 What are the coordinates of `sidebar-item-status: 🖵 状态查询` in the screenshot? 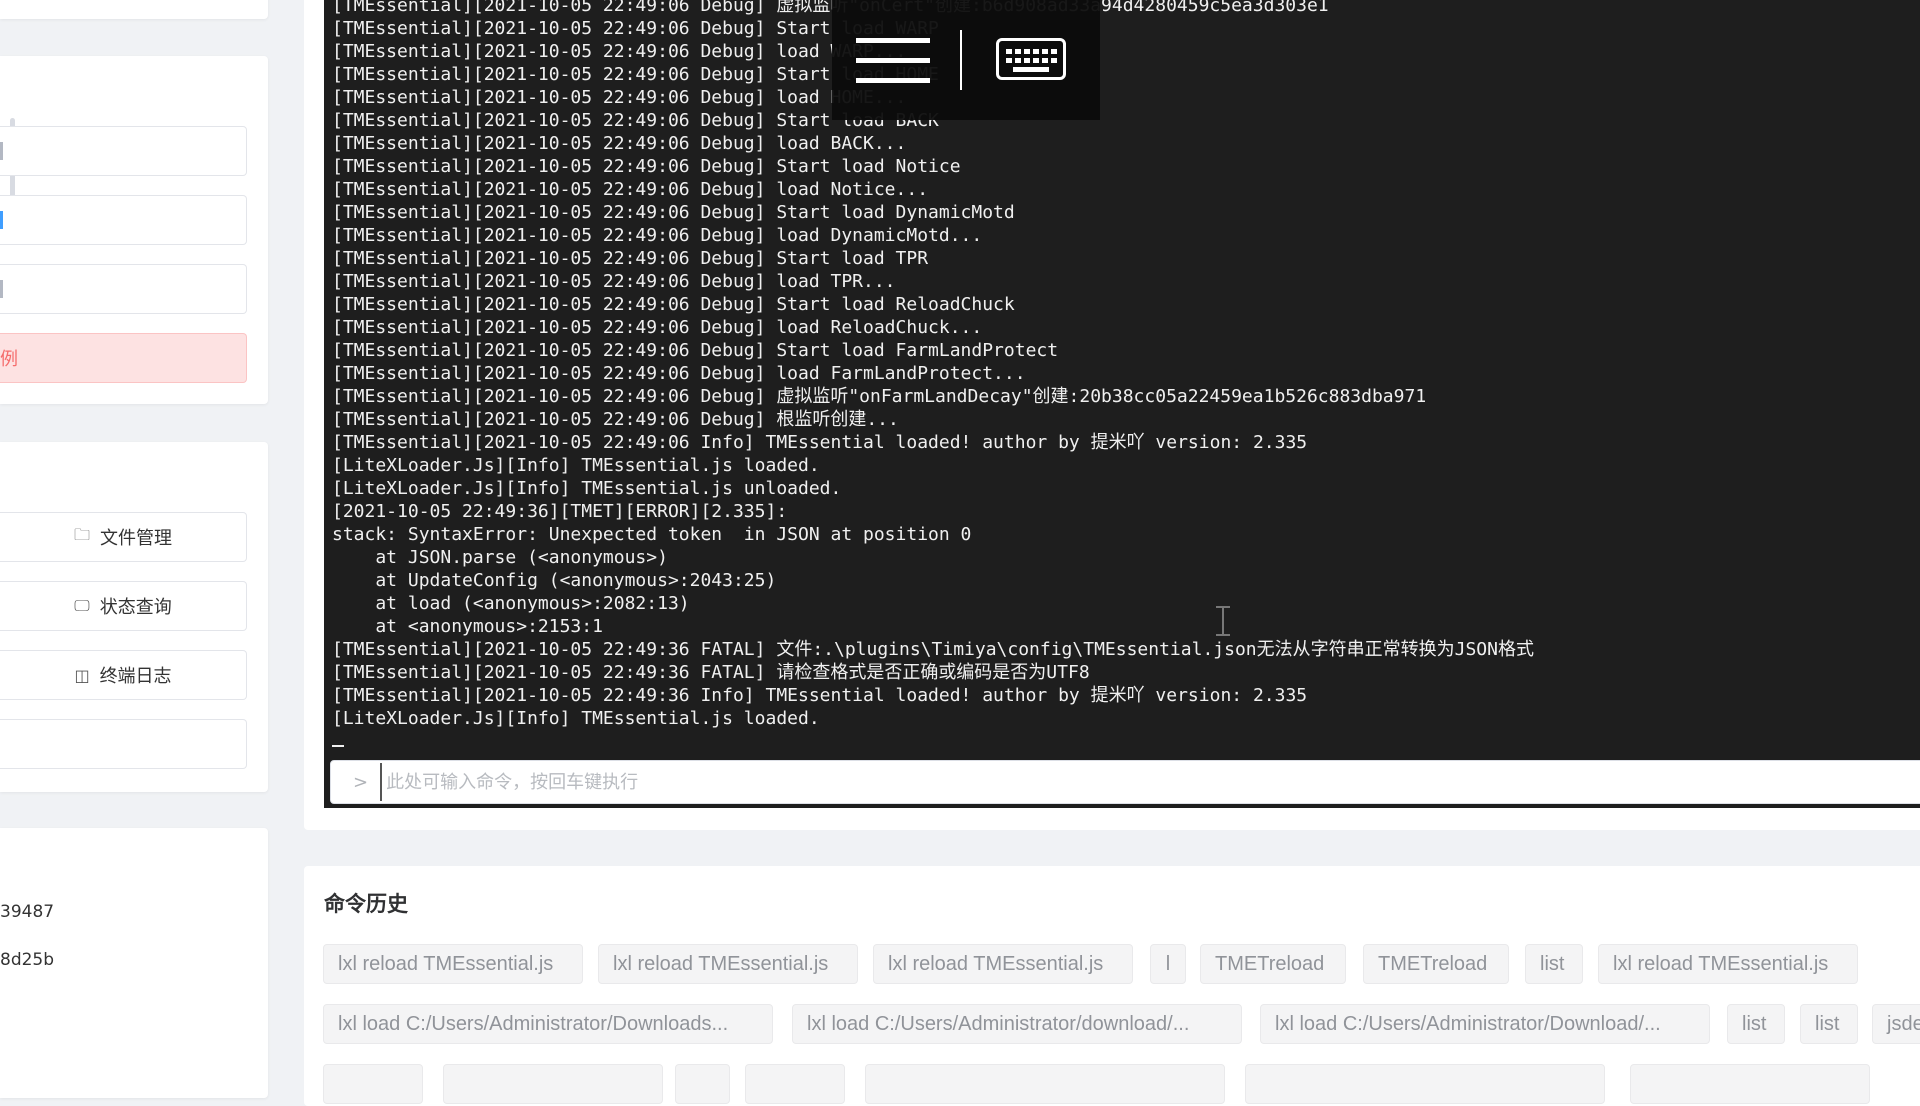 It's located at (123, 606).